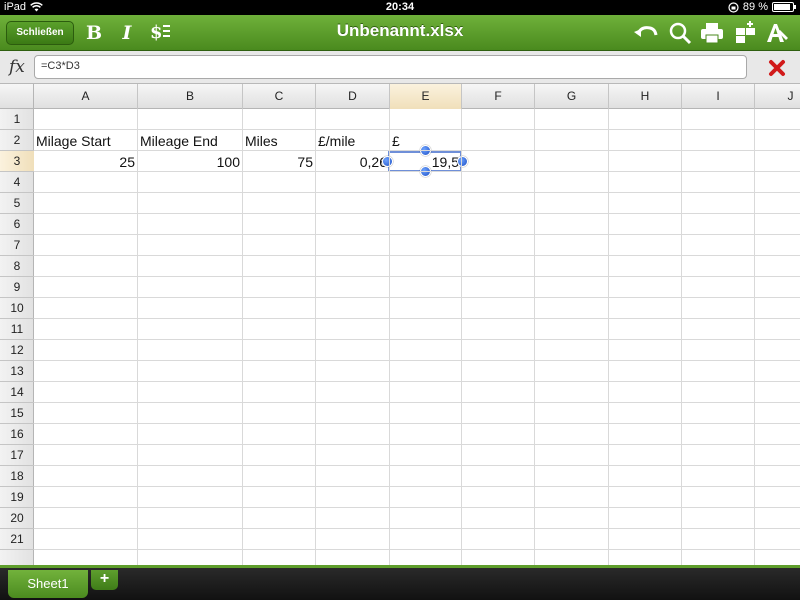 The width and height of the screenshot is (800, 600). Describe the element at coordinates (17, 476) in the screenshot. I see `row-header-18: 18` at that location.